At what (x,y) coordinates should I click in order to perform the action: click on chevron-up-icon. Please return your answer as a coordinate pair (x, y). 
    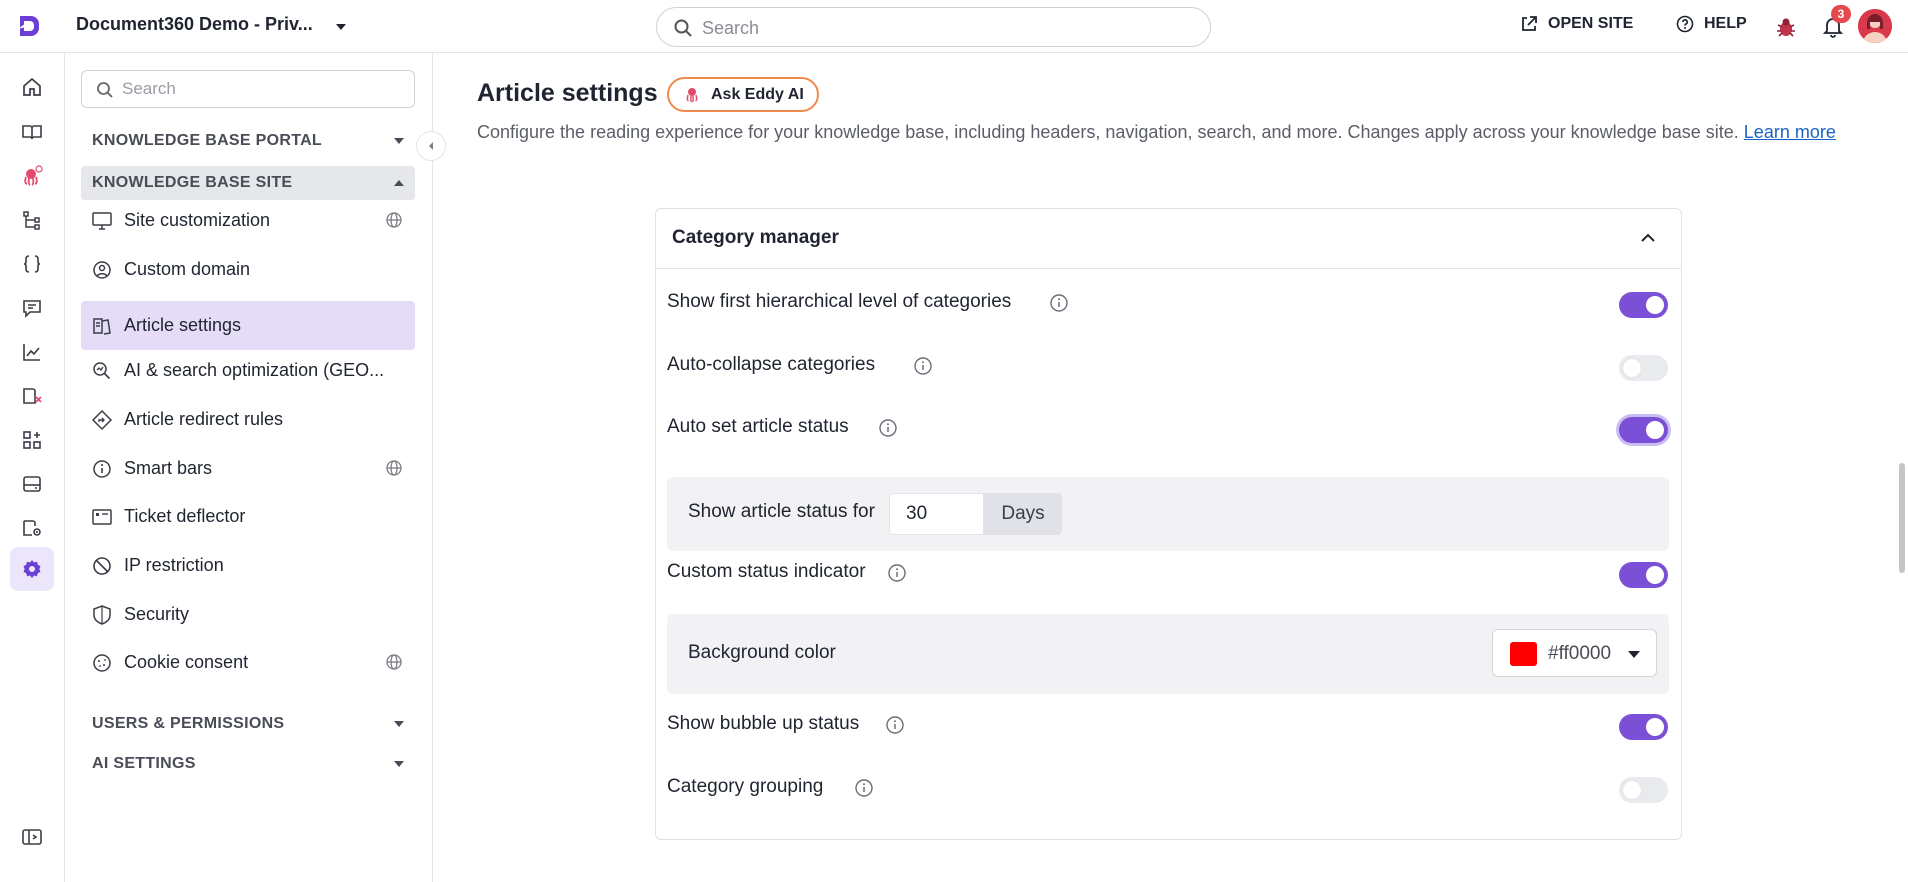
    Looking at the image, I should click on (1648, 238).